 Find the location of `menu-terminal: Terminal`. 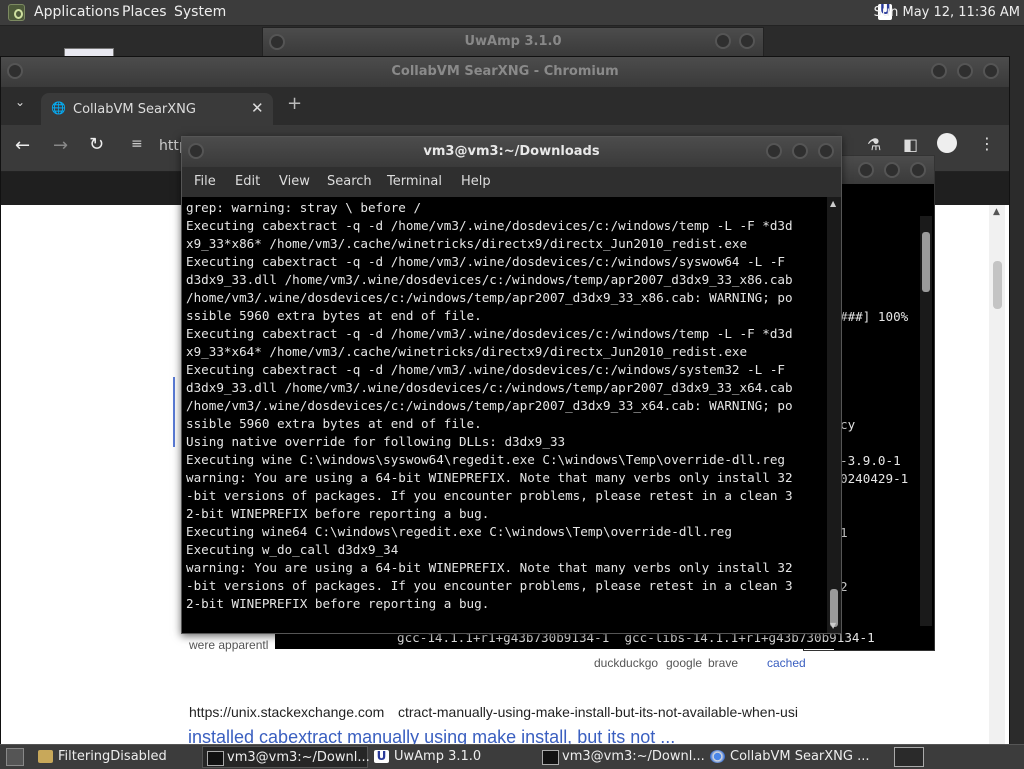

menu-terminal: Terminal is located at coordinates (414, 182).